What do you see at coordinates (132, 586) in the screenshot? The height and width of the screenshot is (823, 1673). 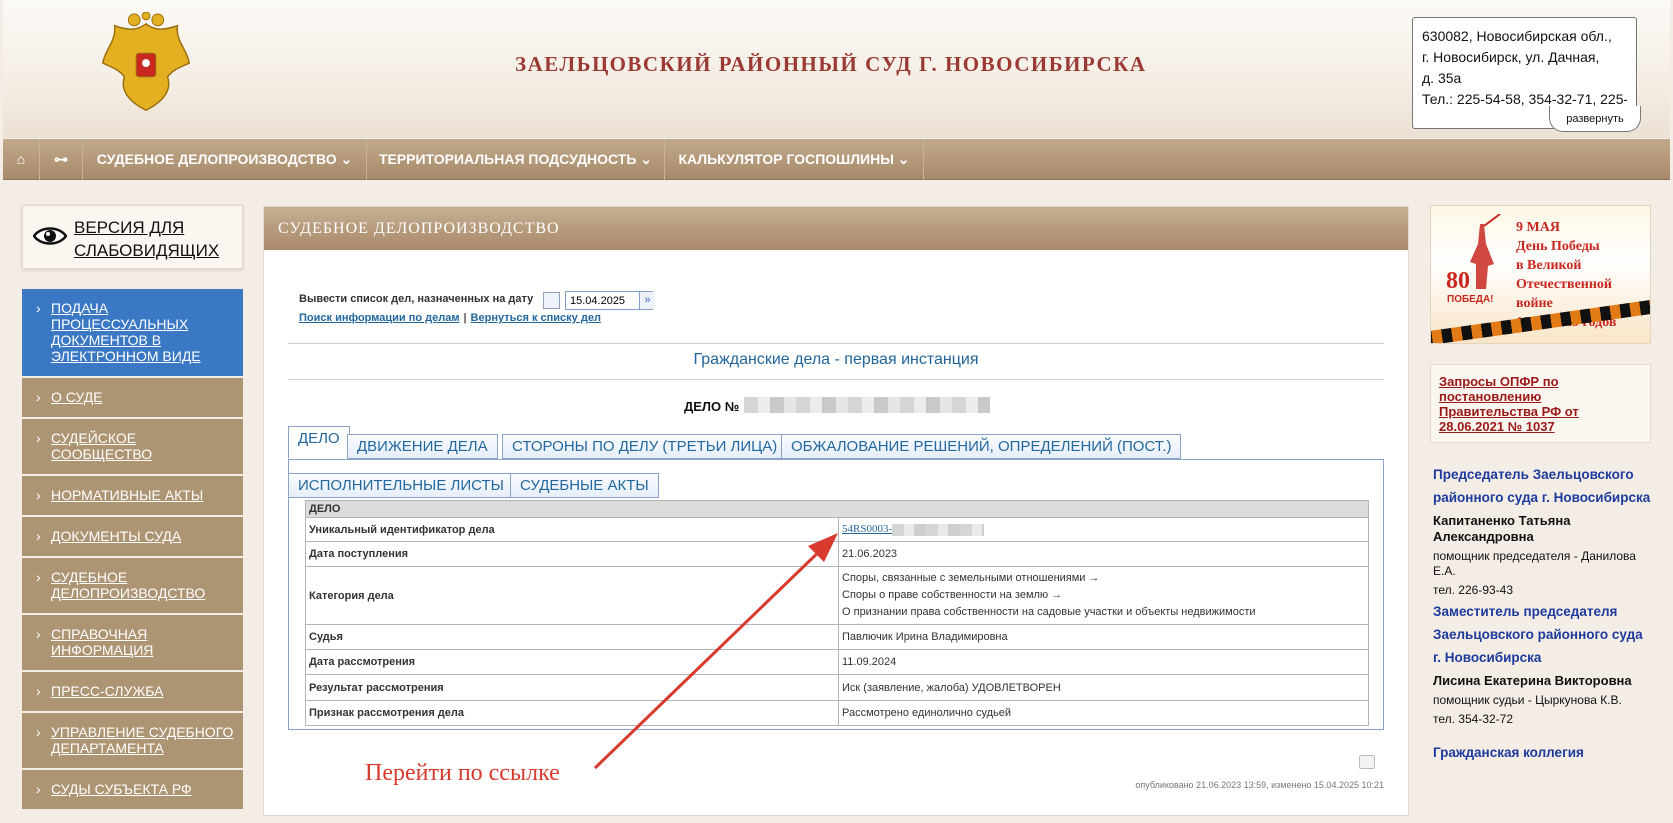 I see `sidebar-item-proceedings: › Судебное делопроизводство` at bounding box center [132, 586].